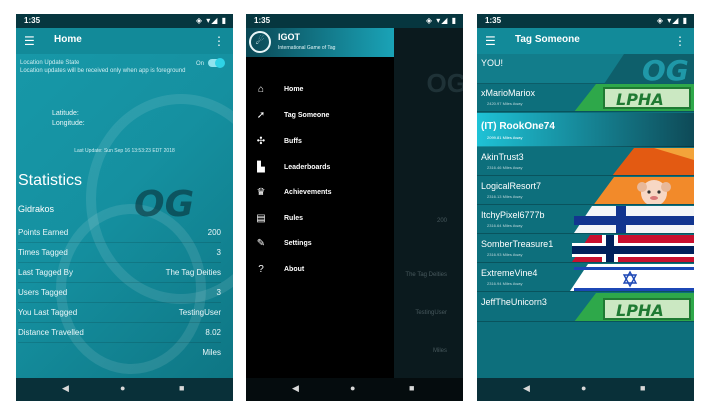 This screenshot has height=417, width=705. I want to click on home-icon: ⌂, so click(261, 89).